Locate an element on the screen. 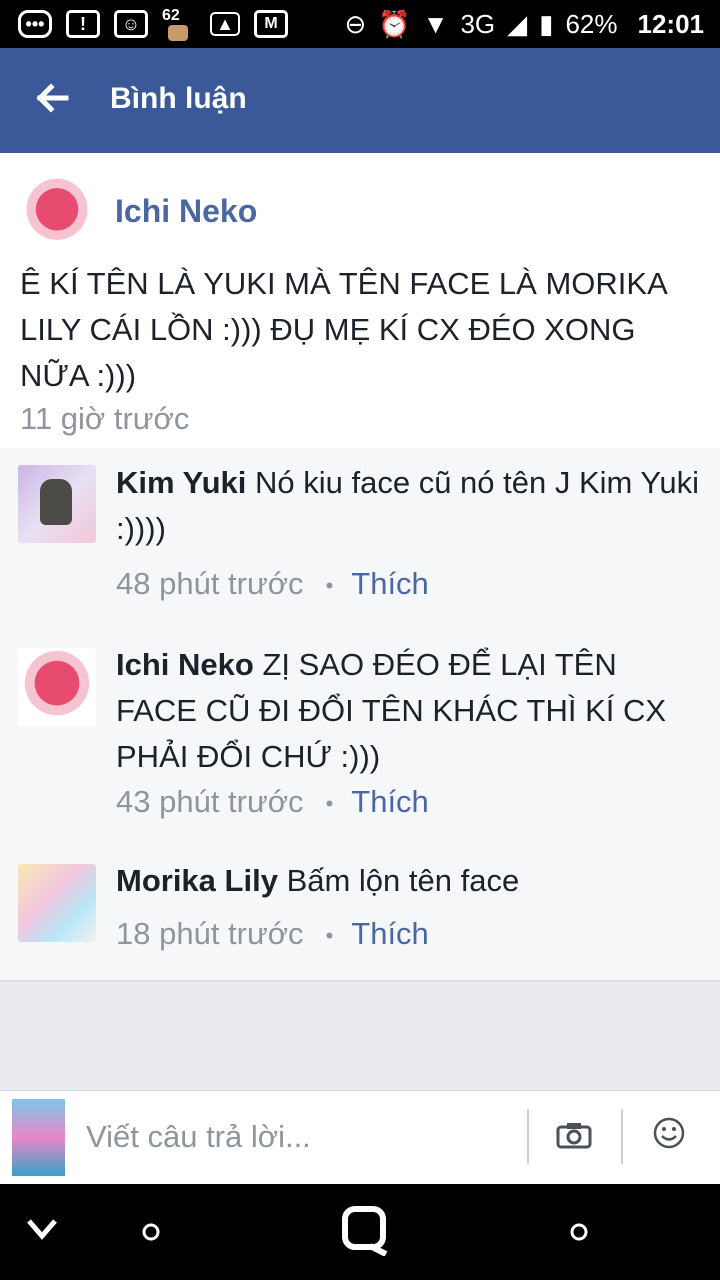  post-timestamp: 11 giờ trước is located at coordinates (105, 418).